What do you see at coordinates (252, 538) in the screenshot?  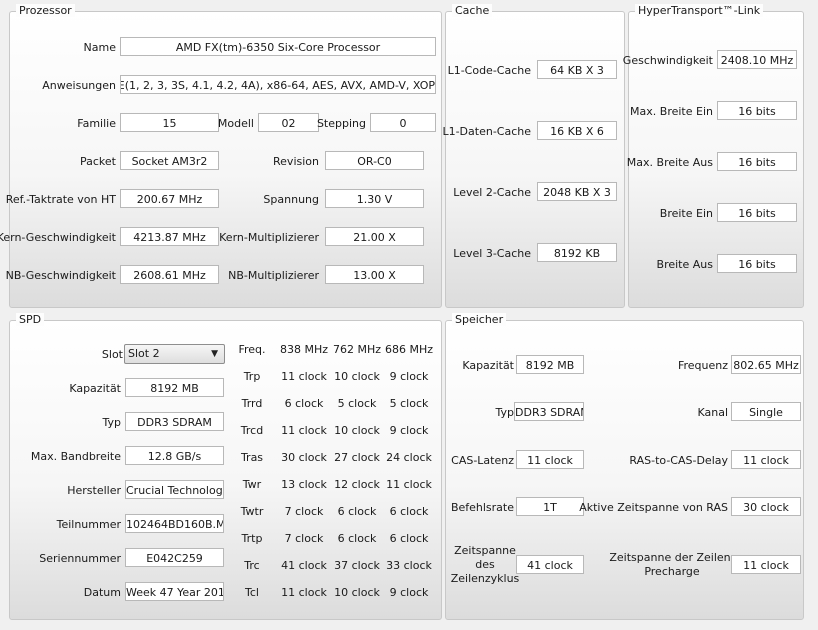 I see `timing-row-label: Trtp` at bounding box center [252, 538].